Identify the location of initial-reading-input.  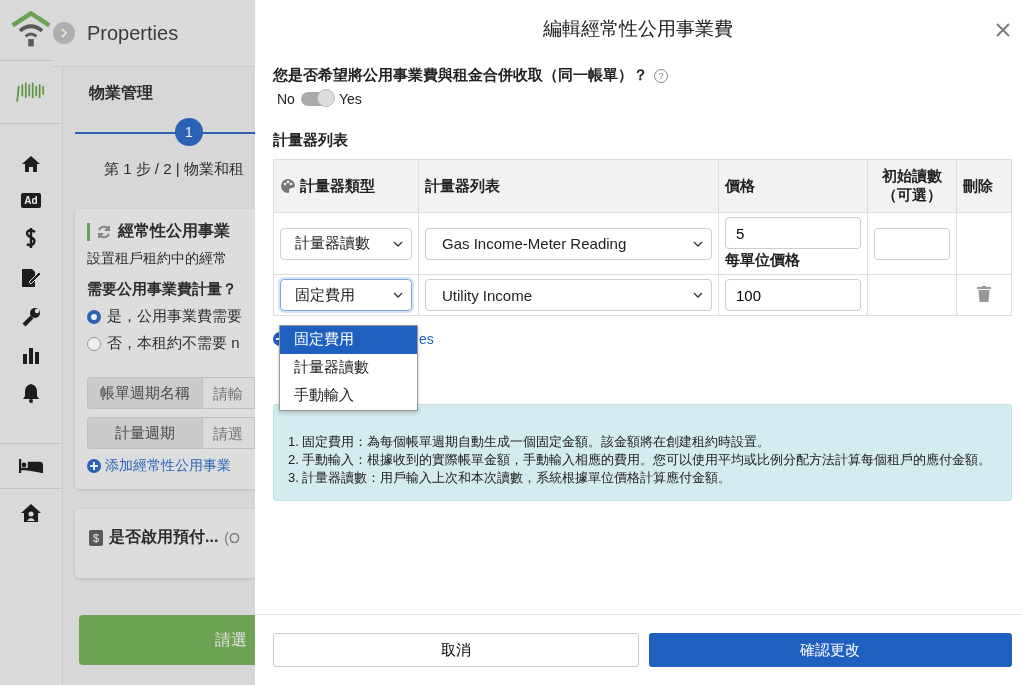
(912, 243).